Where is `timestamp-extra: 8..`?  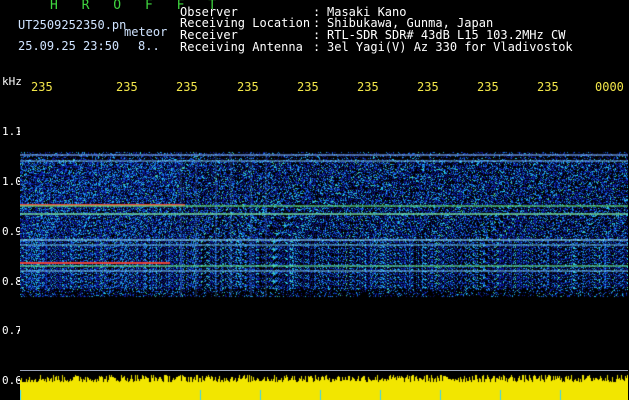 timestamp-extra: 8.. is located at coordinates (149, 46).